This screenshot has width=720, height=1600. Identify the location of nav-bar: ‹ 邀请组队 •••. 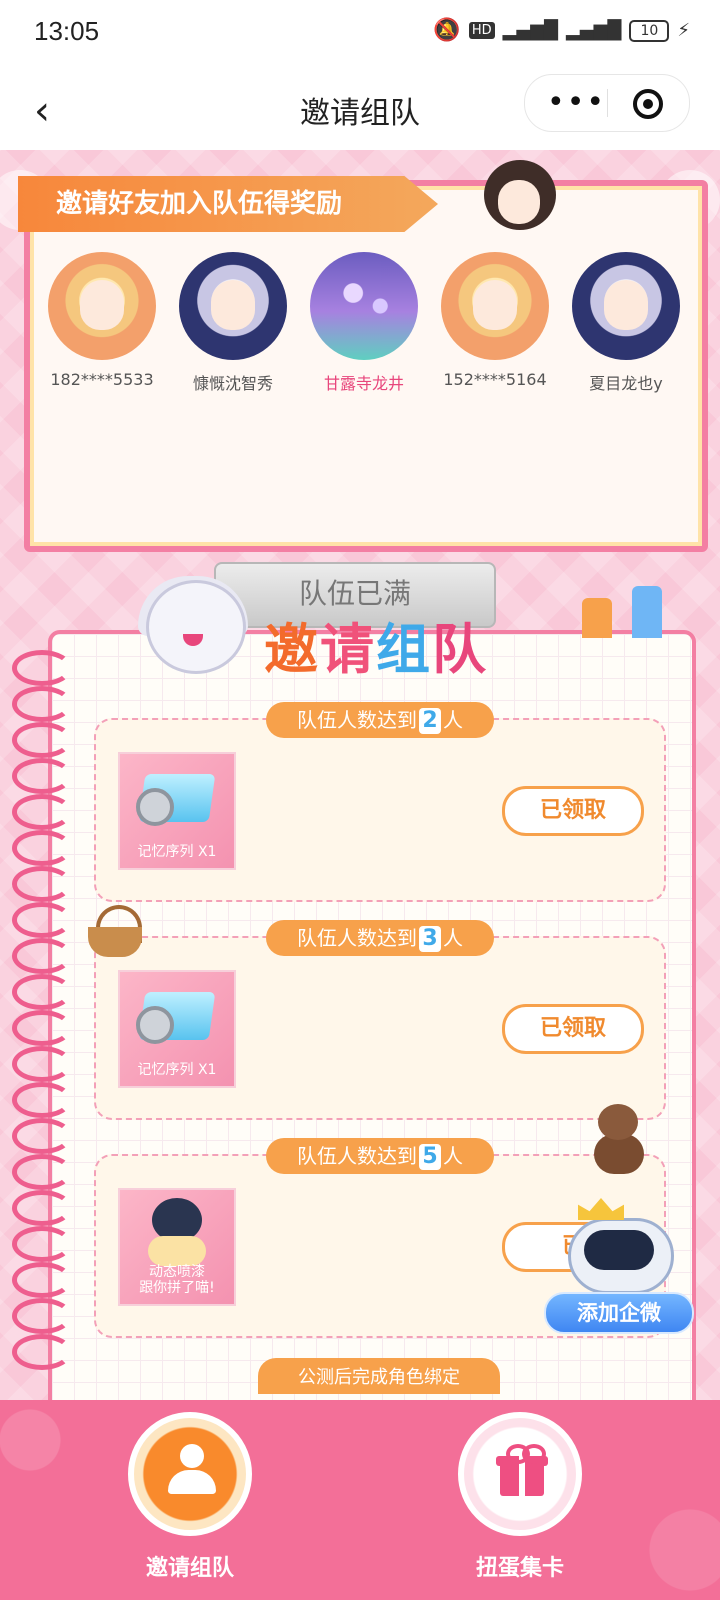
(360, 108).